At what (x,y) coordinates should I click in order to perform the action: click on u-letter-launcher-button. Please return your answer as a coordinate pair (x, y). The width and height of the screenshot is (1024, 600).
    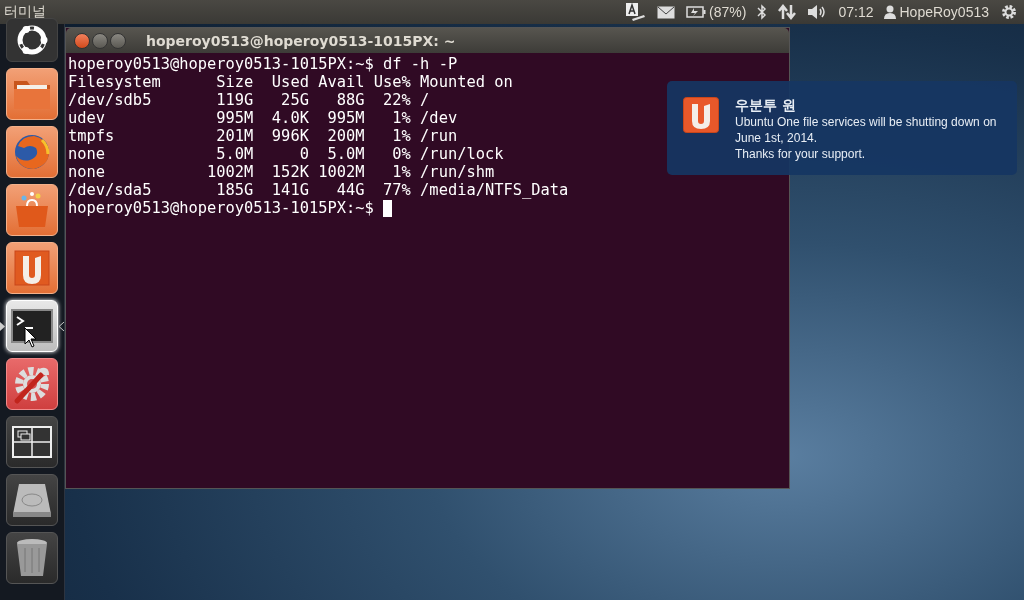
    Looking at the image, I should click on (32, 268).